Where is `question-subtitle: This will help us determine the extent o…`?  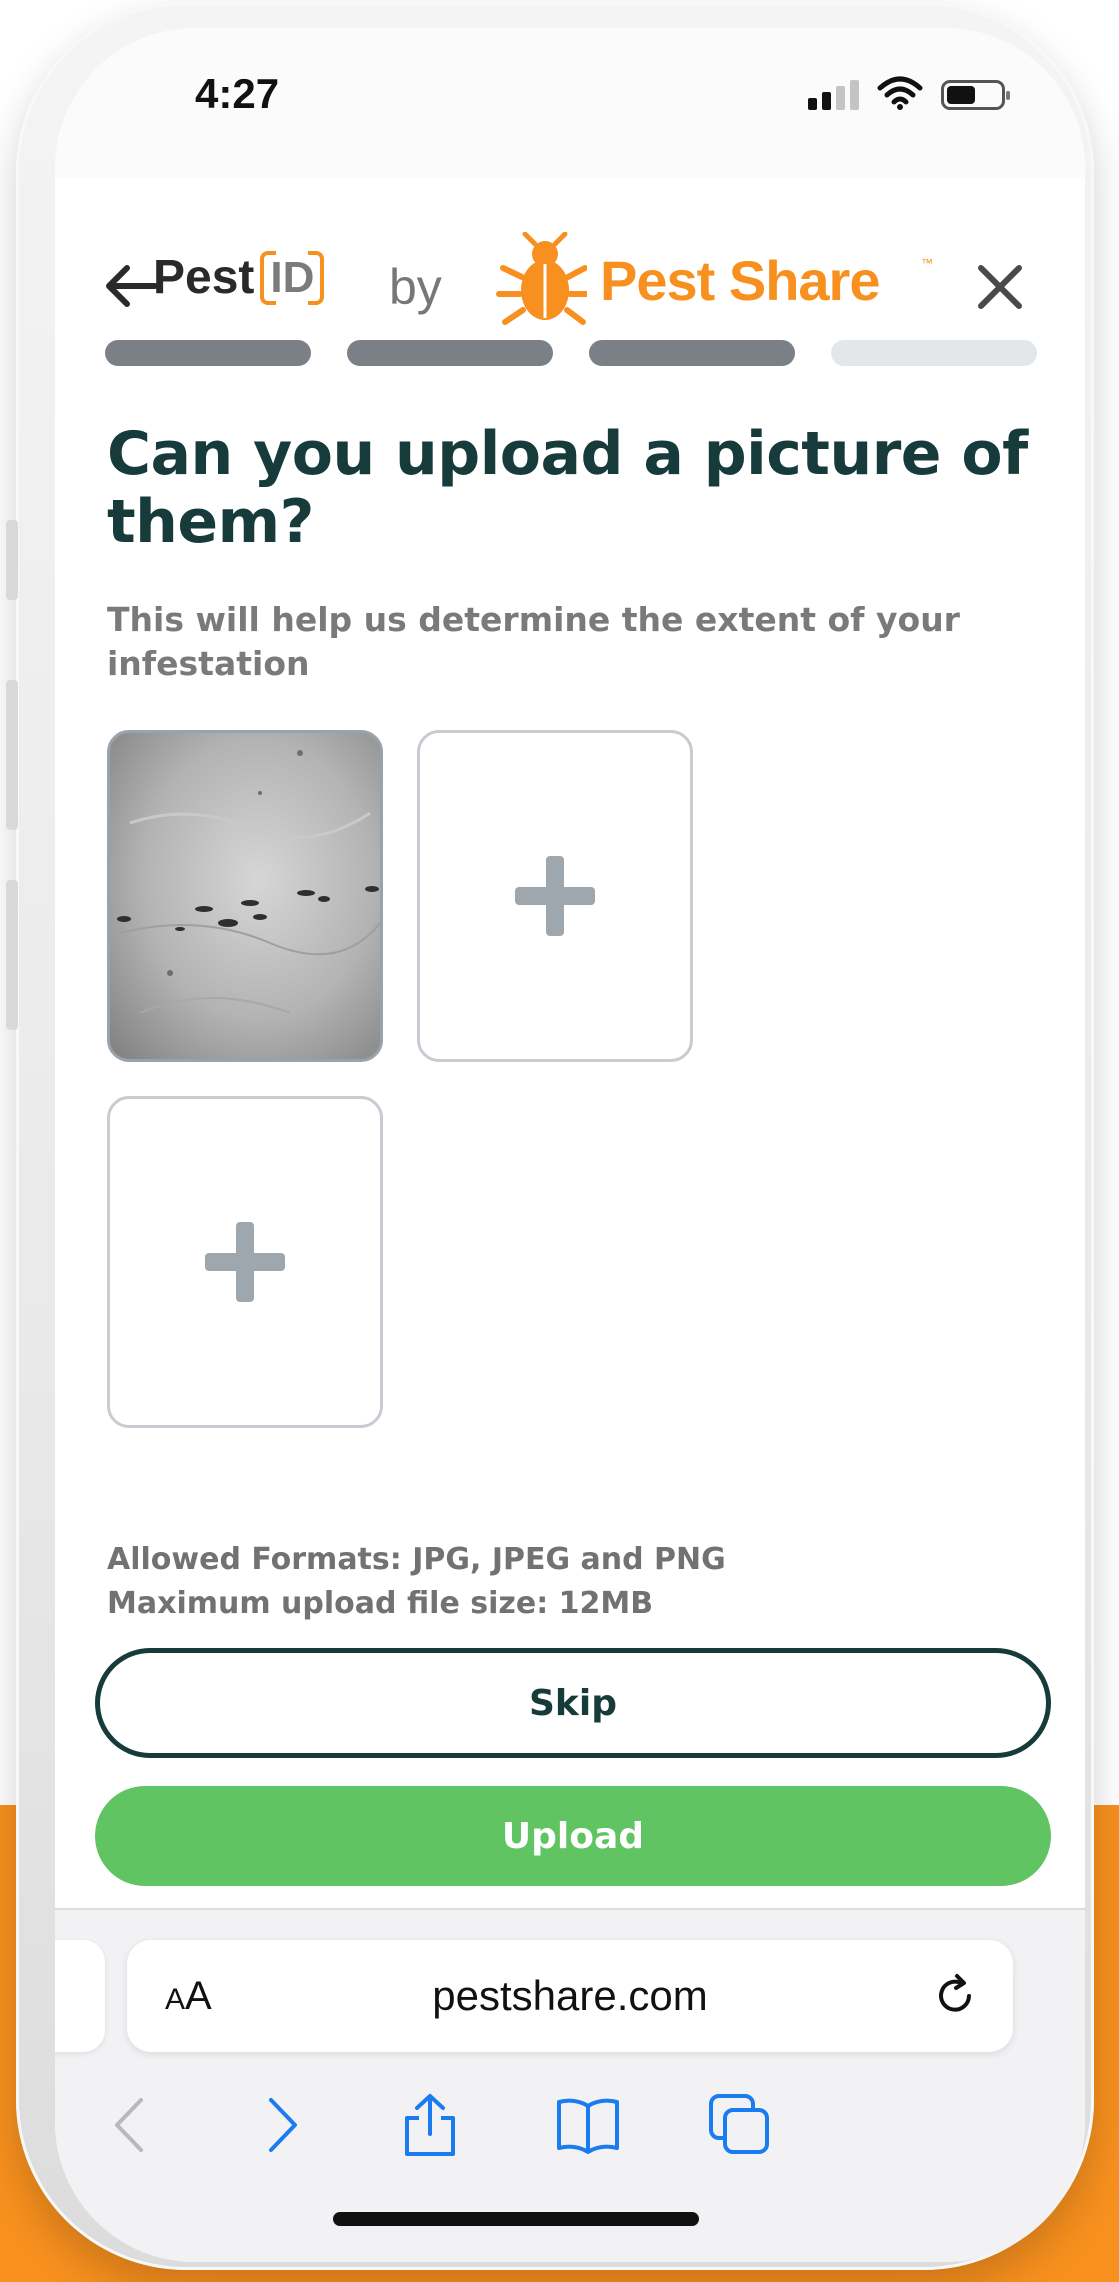 question-subtitle: This will help us determine the extent o… is located at coordinates (533, 641).